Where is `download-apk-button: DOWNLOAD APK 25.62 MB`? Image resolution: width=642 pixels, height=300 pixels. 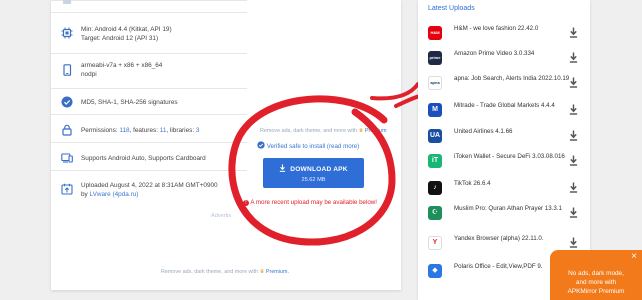
download-apk-button: DOWNLOAD APK 25.62 MB is located at coordinates (313, 173).